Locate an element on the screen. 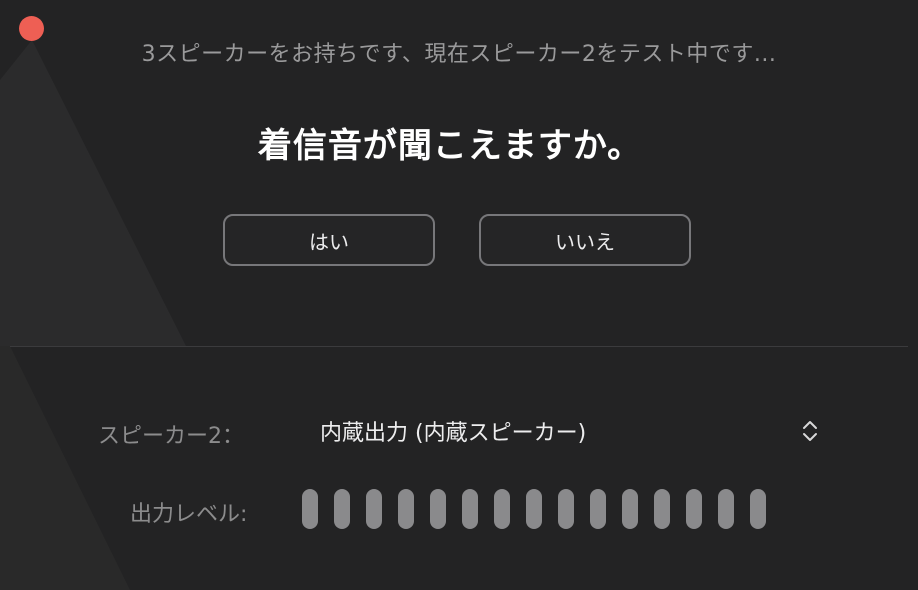  speaker-selected-value: 内蔵出力 (内蔵スピーカー) is located at coordinates (453, 433).